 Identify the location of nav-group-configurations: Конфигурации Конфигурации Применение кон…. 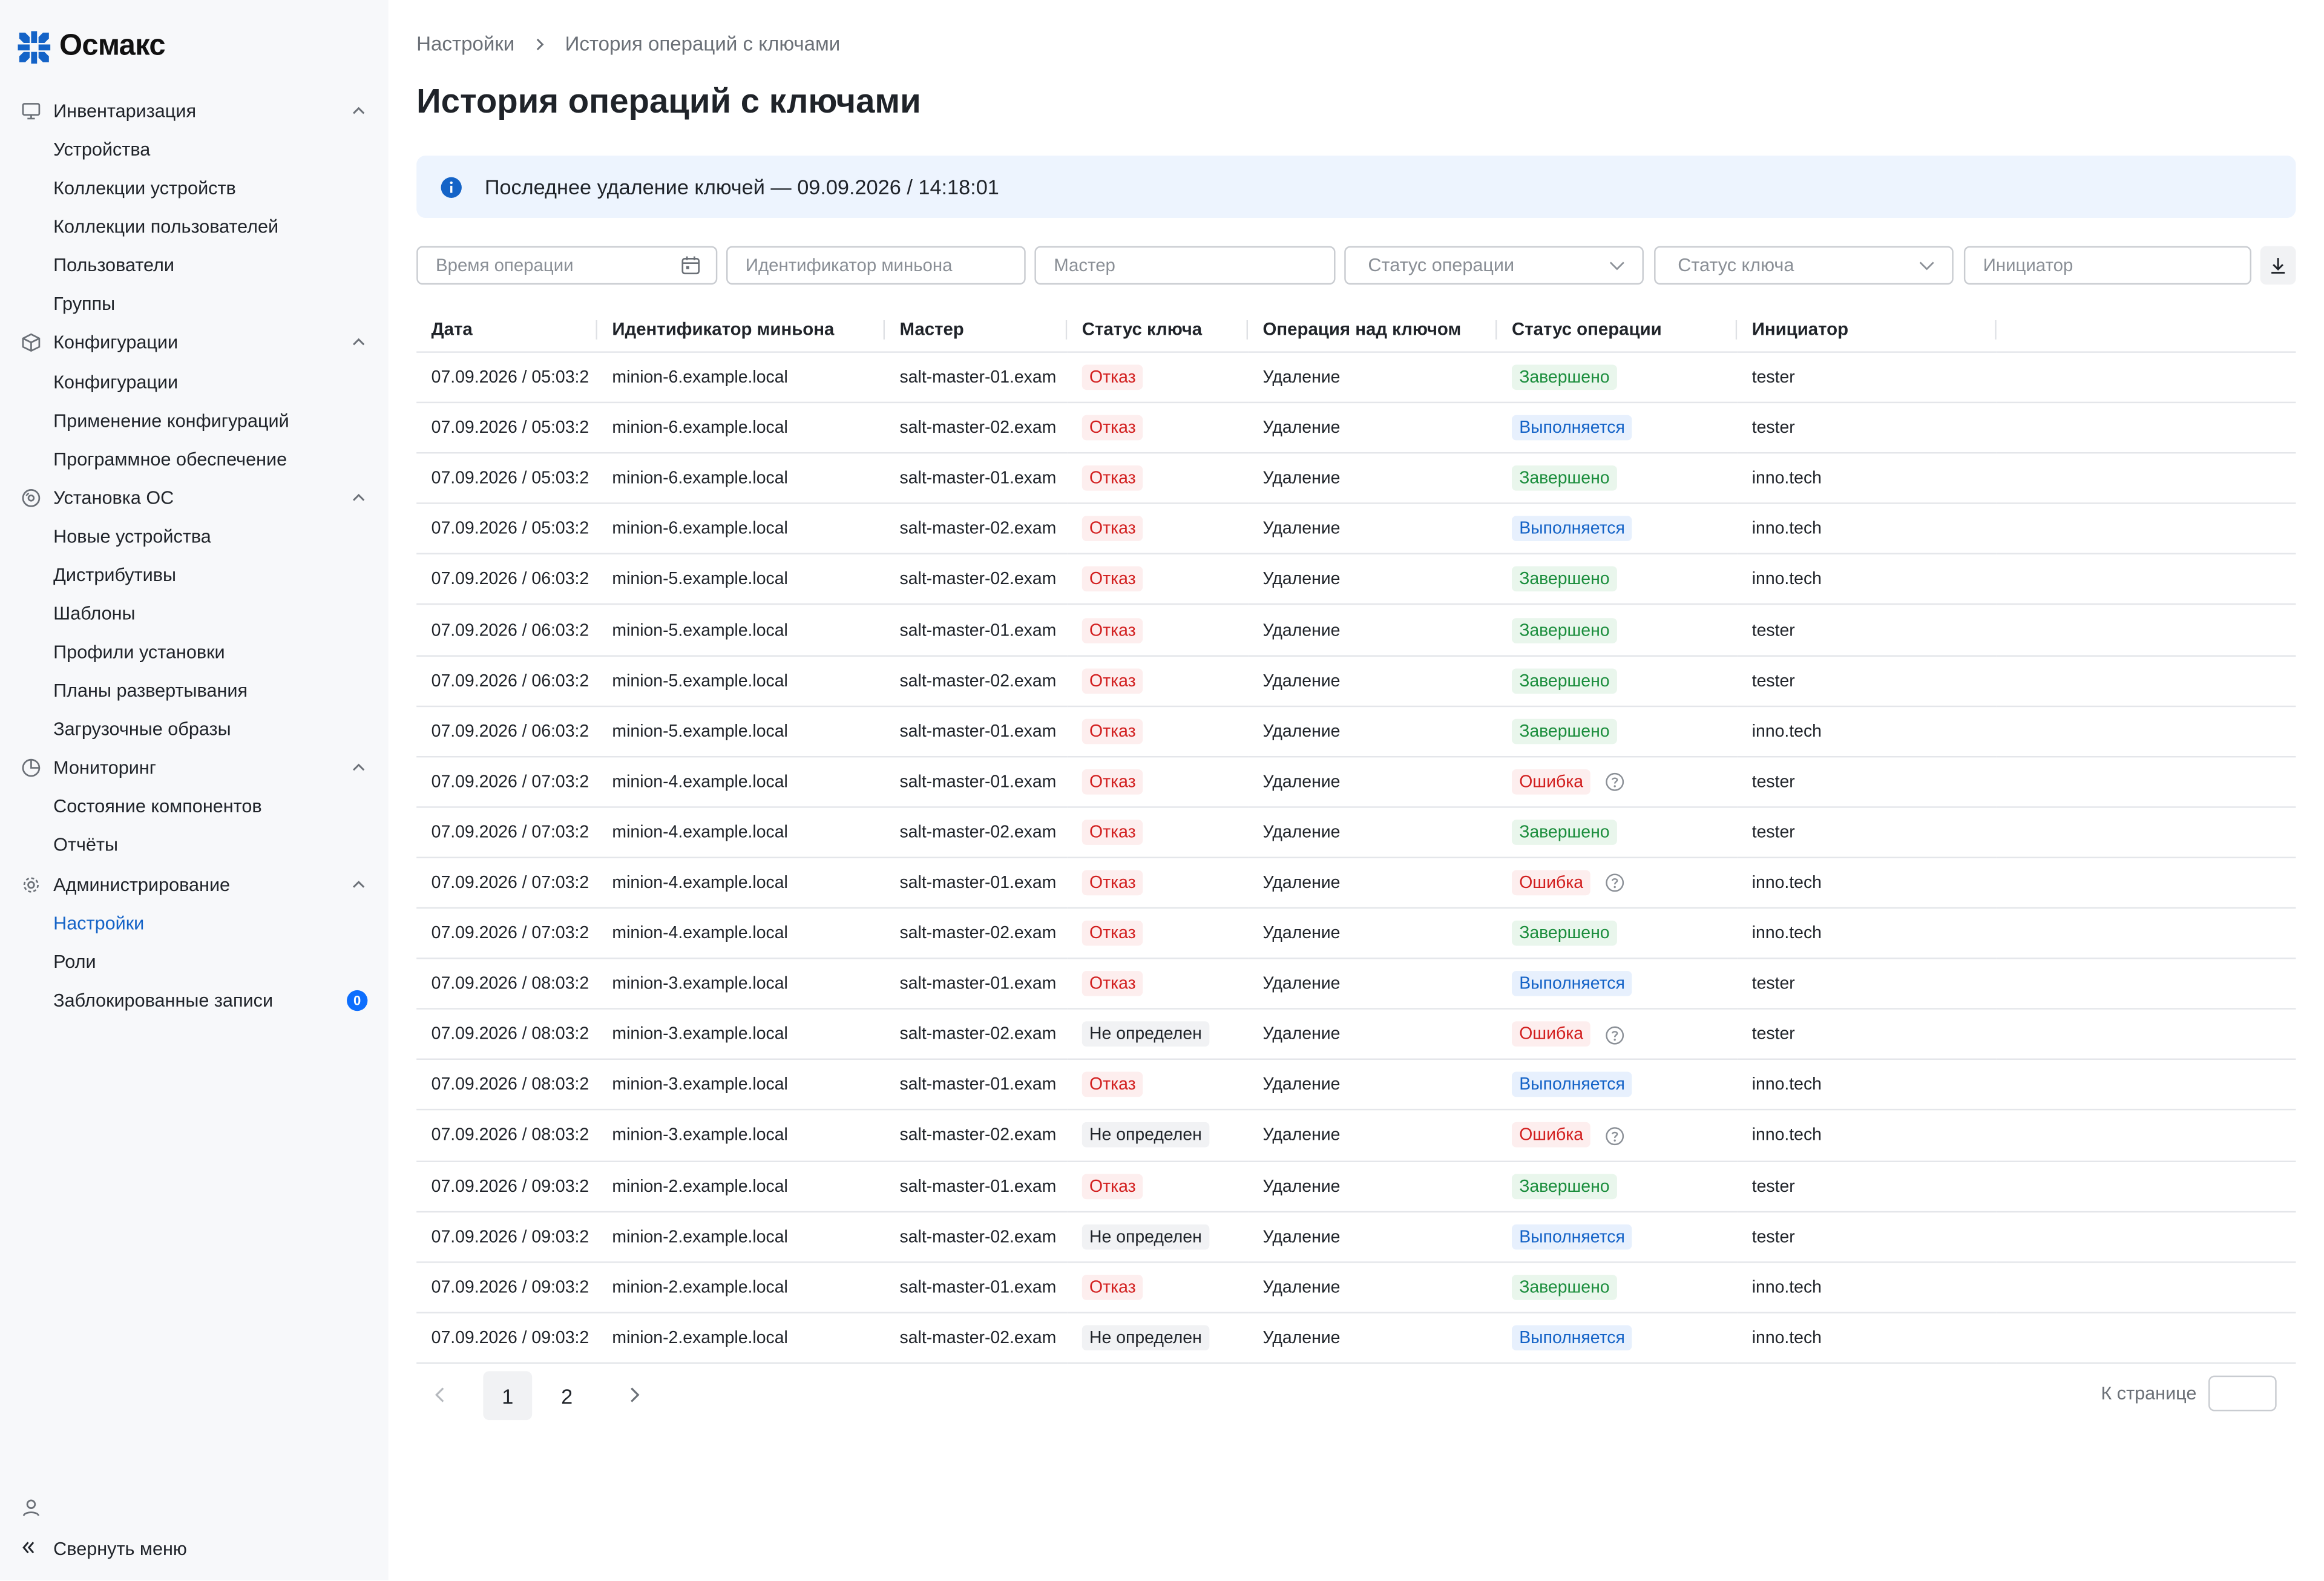
(194, 401).